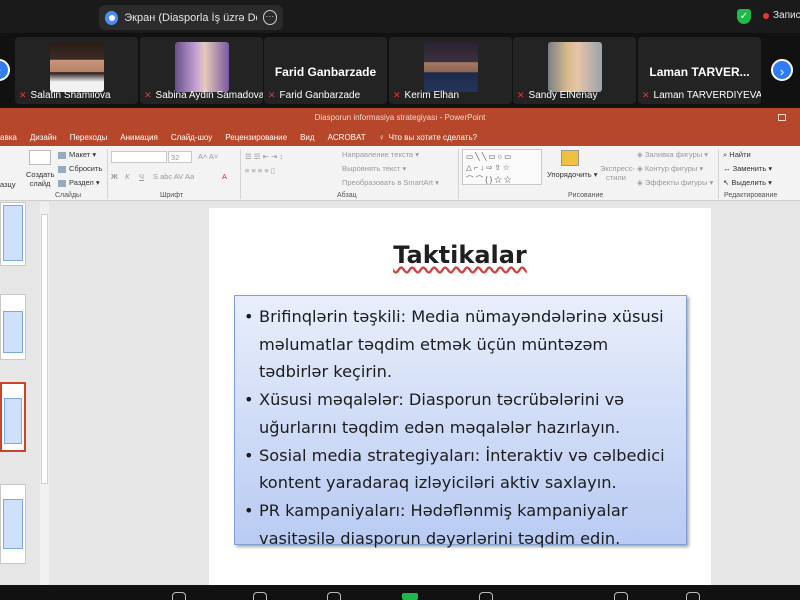  I want to click on participant-tile: ✕ Sandy ElNenay, so click(574, 70).